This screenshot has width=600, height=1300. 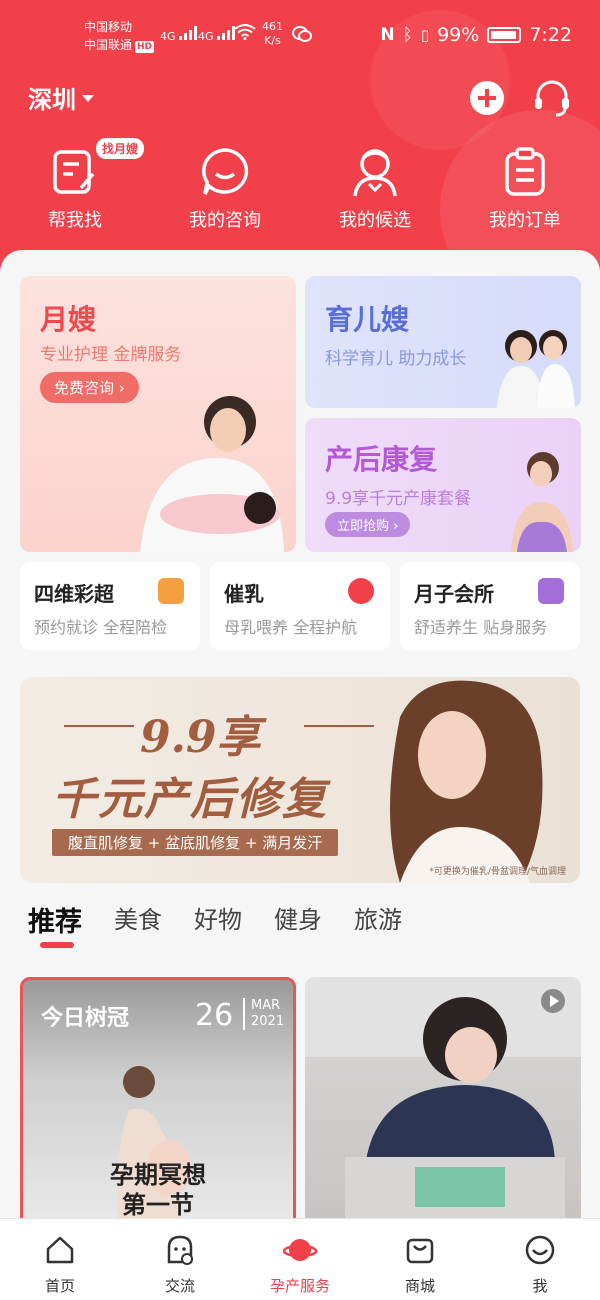 I want to click on headset-icon, so click(x=552, y=98).